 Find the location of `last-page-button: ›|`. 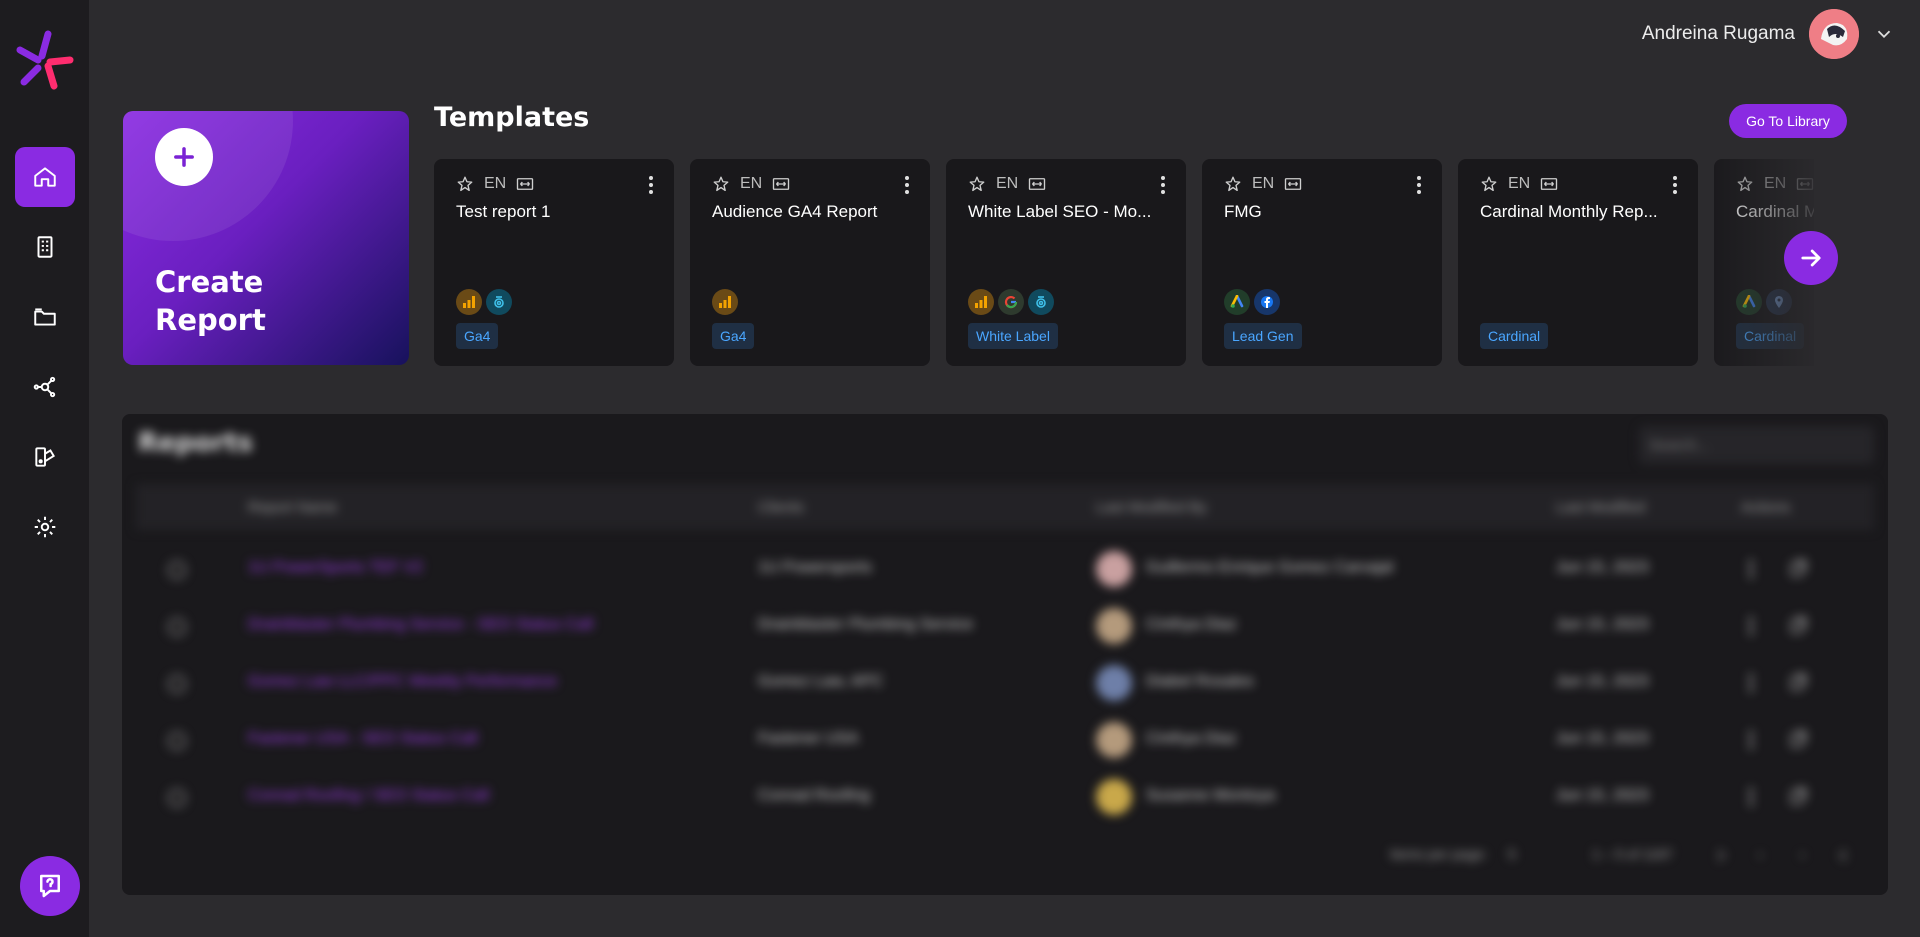

last-page-button: ›| is located at coordinates (1842, 854).